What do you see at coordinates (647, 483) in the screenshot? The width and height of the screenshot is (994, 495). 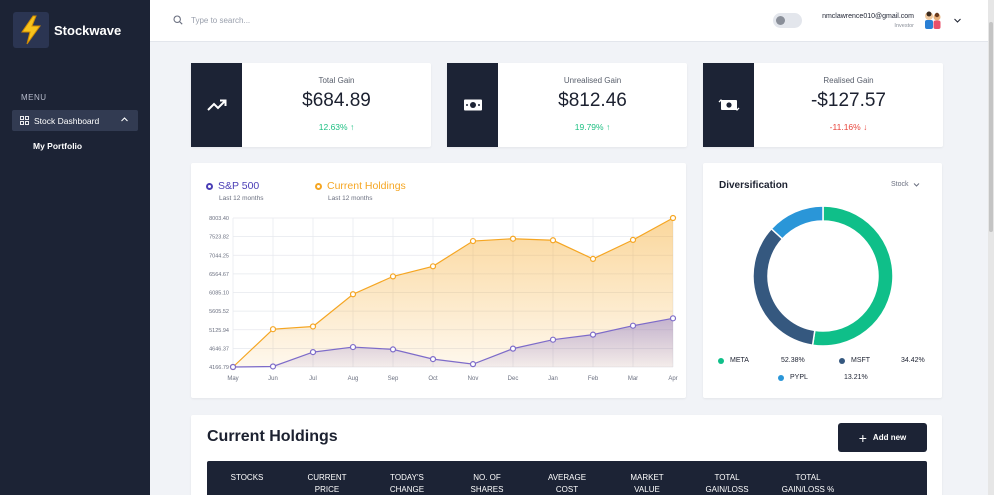 I see `column-header-market-value: MARKET VALUE` at bounding box center [647, 483].